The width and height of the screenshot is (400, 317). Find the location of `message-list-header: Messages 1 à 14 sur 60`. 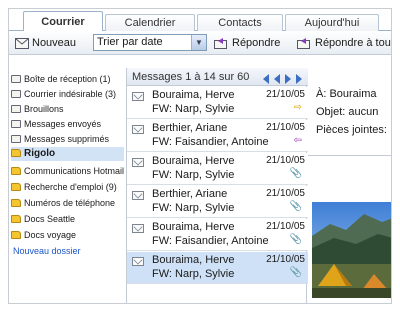

message-list-header: Messages 1 à 14 sur 60 is located at coordinates (217, 77).